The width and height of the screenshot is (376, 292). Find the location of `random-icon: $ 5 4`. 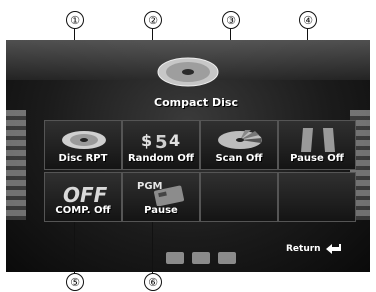

random-icon: $ 5 4 is located at coordinates (160, 142).